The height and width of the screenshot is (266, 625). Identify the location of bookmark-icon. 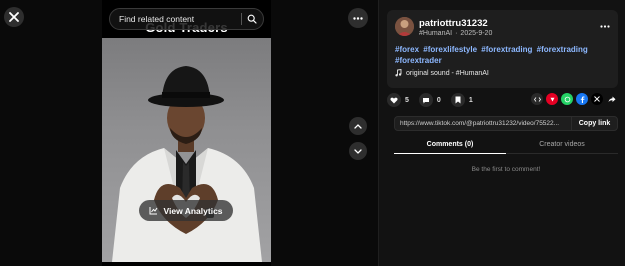
(458, 100).